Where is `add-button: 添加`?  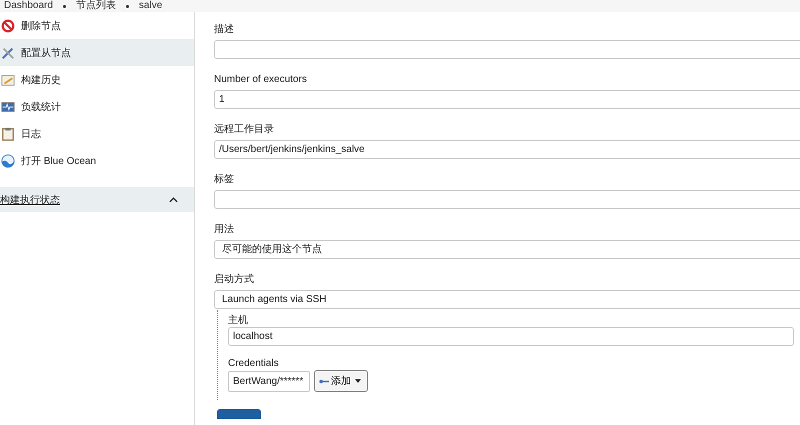 add-button: 添加 is located at coordinates (341, 381).